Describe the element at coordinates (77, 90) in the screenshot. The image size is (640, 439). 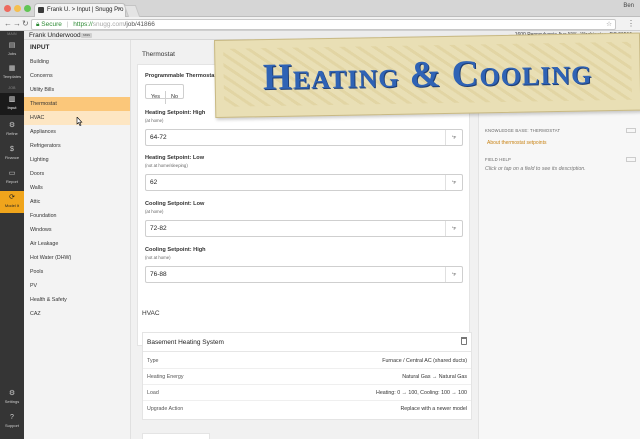
I see `sidebar-item-utility-bills: Utility Bills` at that location.